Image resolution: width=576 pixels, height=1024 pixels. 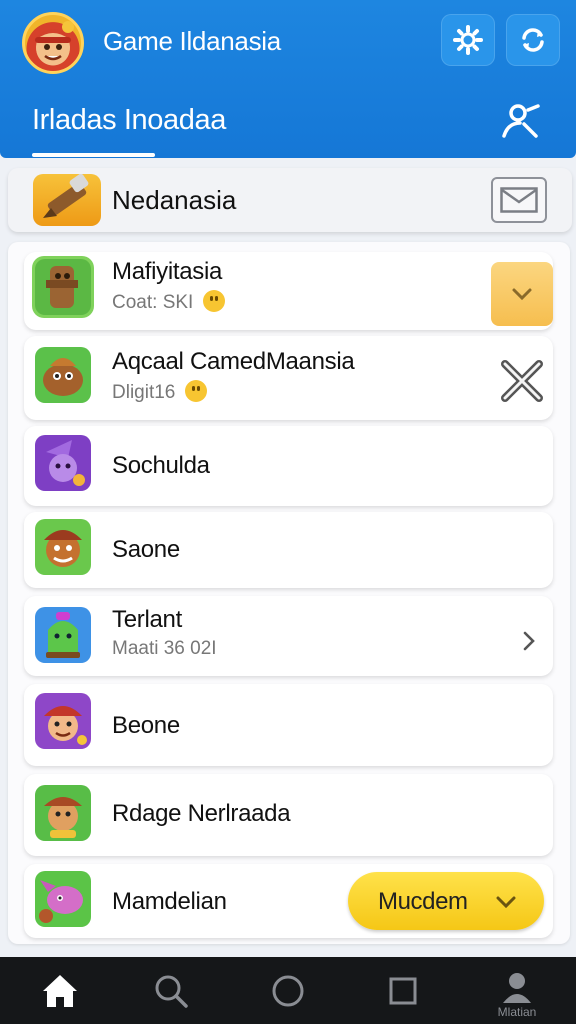 I want to click on app-title: Game Ildanasia, so click(x=192, y=41).